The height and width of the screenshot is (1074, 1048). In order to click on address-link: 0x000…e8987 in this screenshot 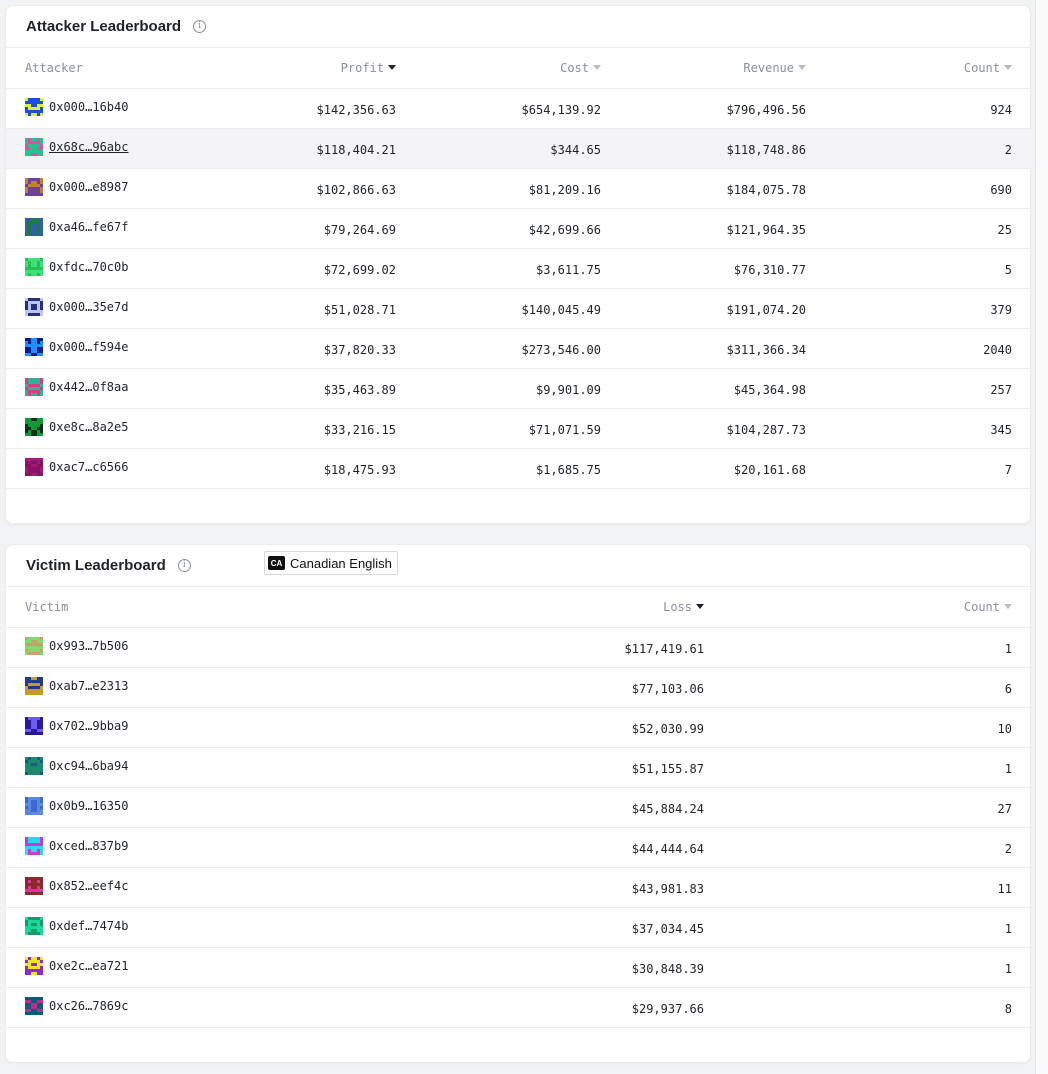, I will do `click(76, 186)`.